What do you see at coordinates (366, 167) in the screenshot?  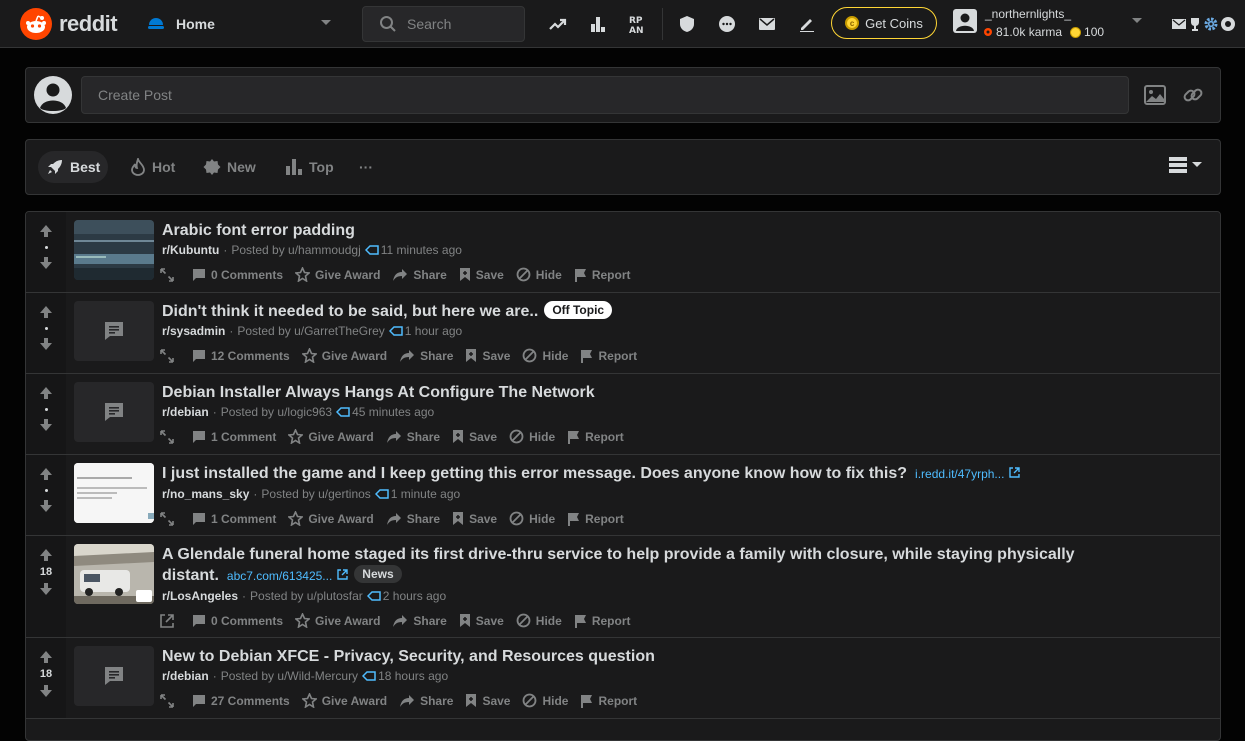 I see `more-sort-options-button: ···` at bounding box center [366, 167].